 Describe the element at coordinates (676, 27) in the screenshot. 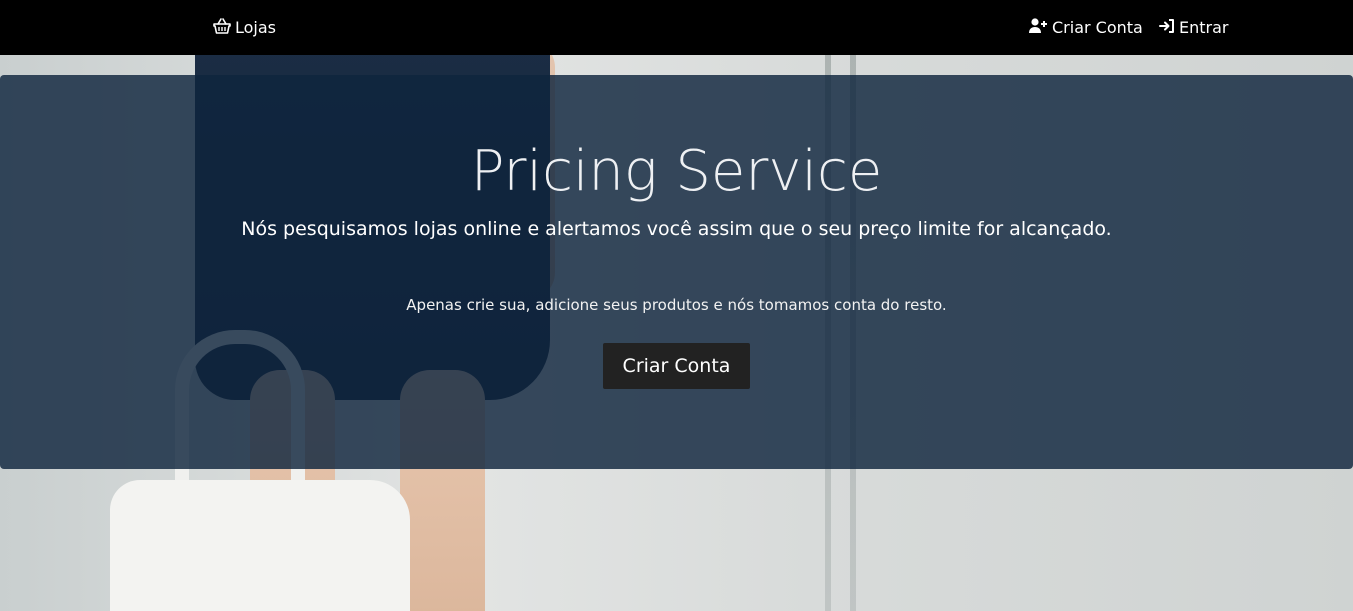

I see `top-navbar: Lojas Criar Conta Entrar` at that location.